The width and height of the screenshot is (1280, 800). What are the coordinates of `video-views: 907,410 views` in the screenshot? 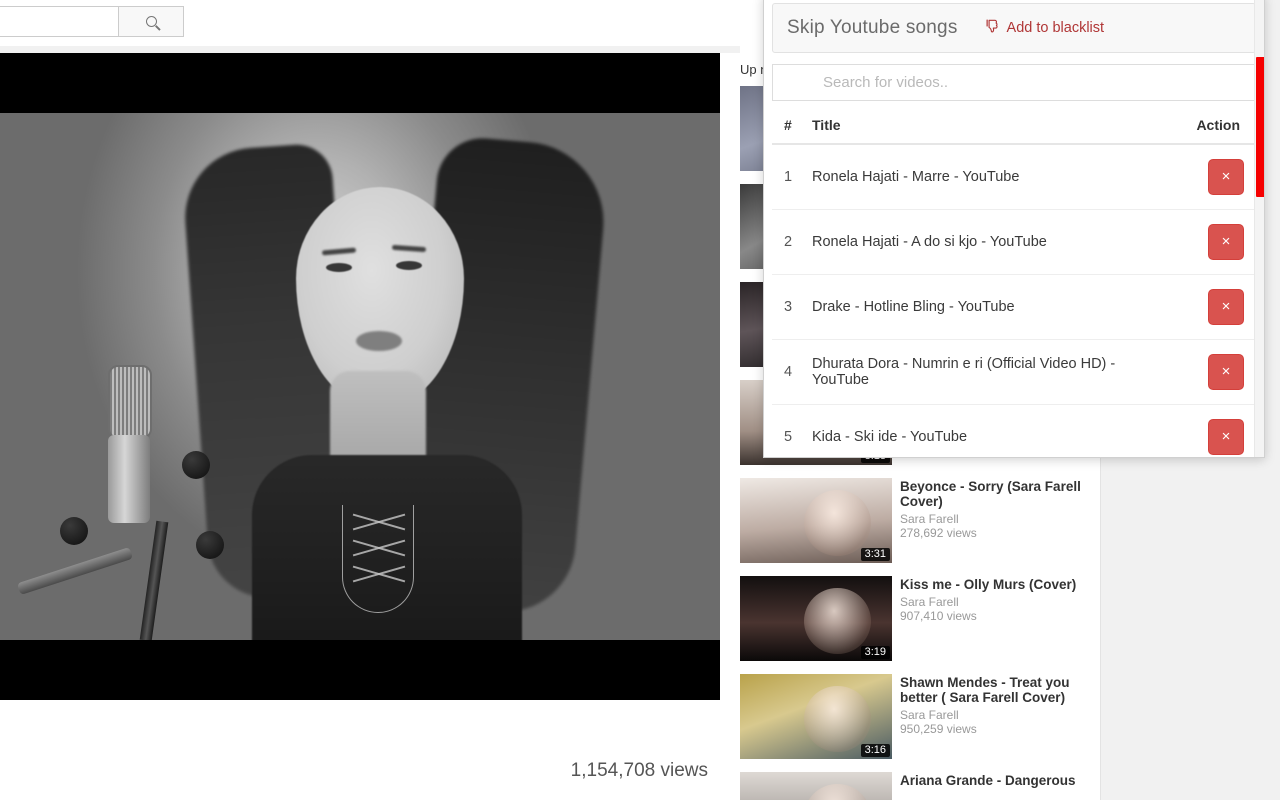 It's located at (938, 616).